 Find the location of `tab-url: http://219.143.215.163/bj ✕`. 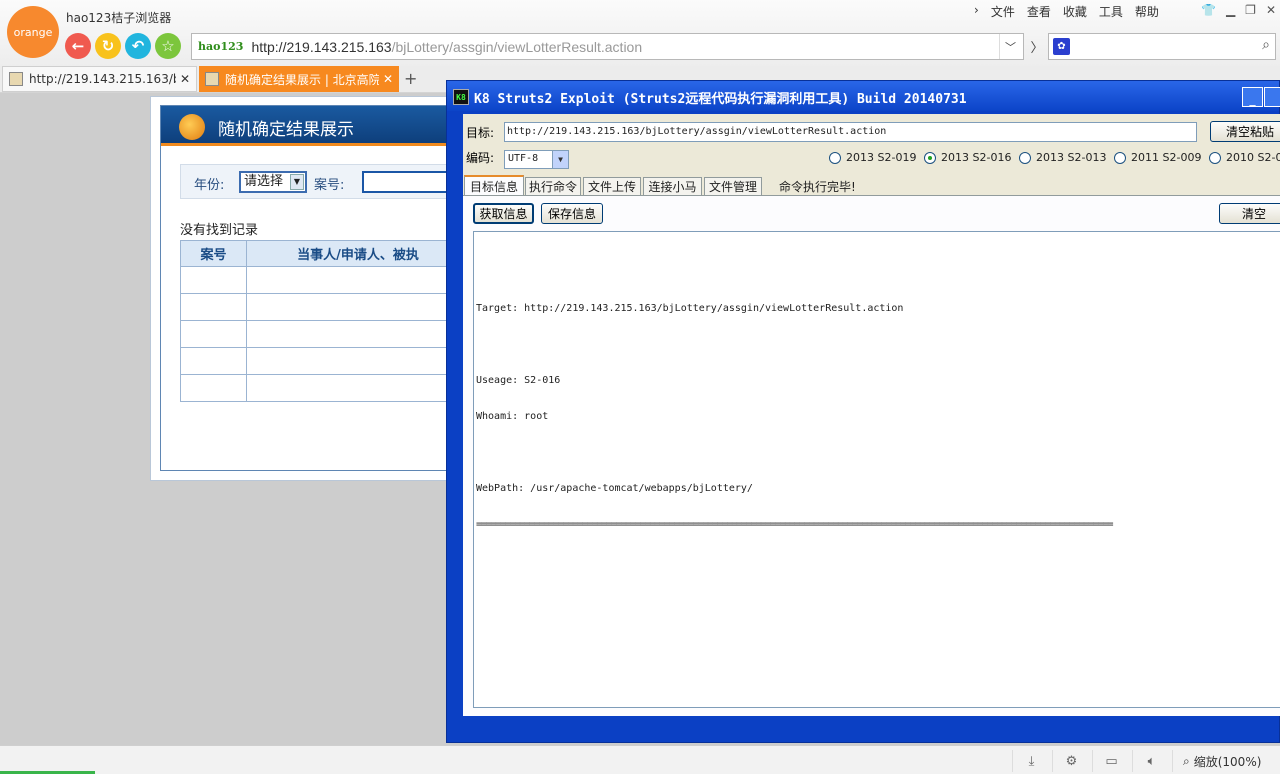

tab-url: http://219.143.215.163/bj ✕ is located at coordinates (99, 79).